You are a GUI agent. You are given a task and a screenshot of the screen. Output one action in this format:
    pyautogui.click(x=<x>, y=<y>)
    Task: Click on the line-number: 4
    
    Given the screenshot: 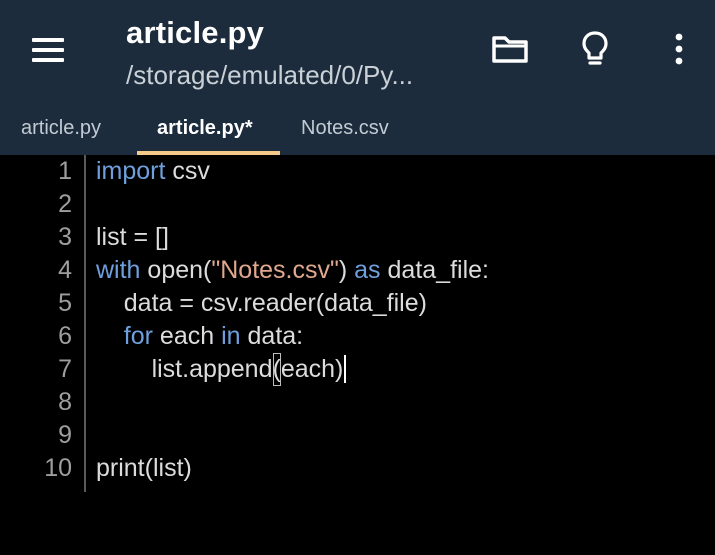 What is the action you would take?
    pyautogui.click(x=65, y=270)
    